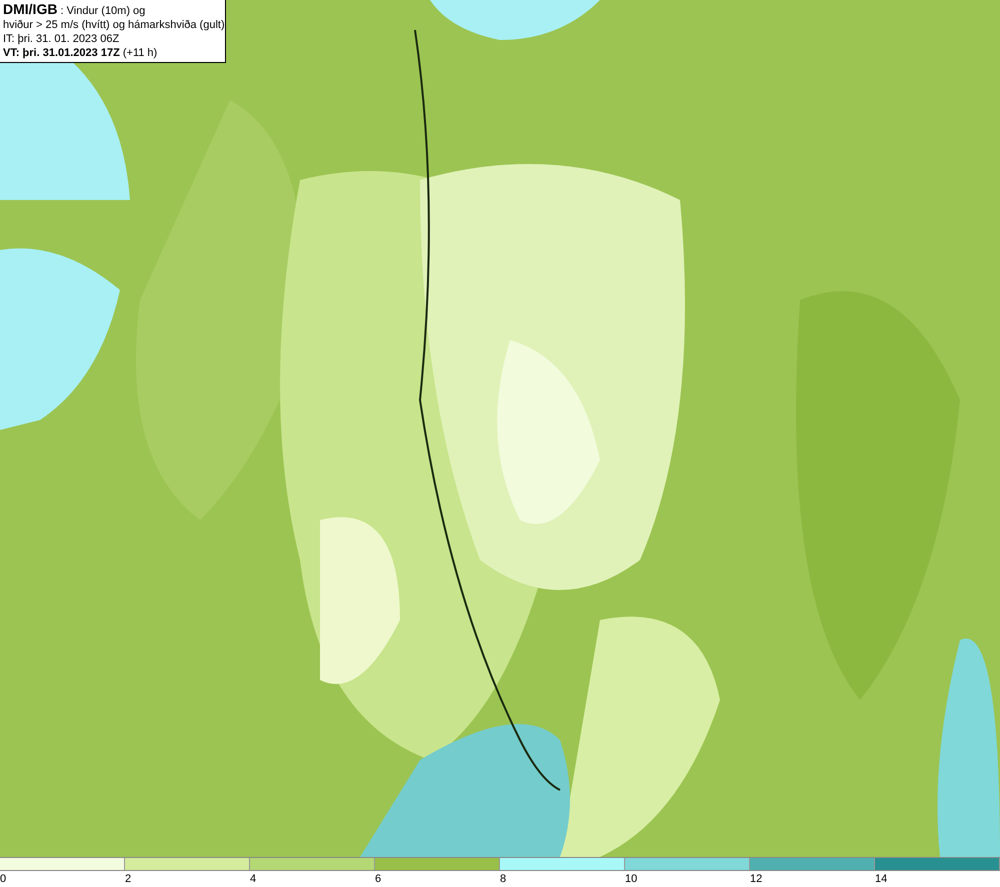 The image size is (1000, 887). Describe the element at coordinates (378, 879) in the screenshot. I see `legend-label: 6` at that location.